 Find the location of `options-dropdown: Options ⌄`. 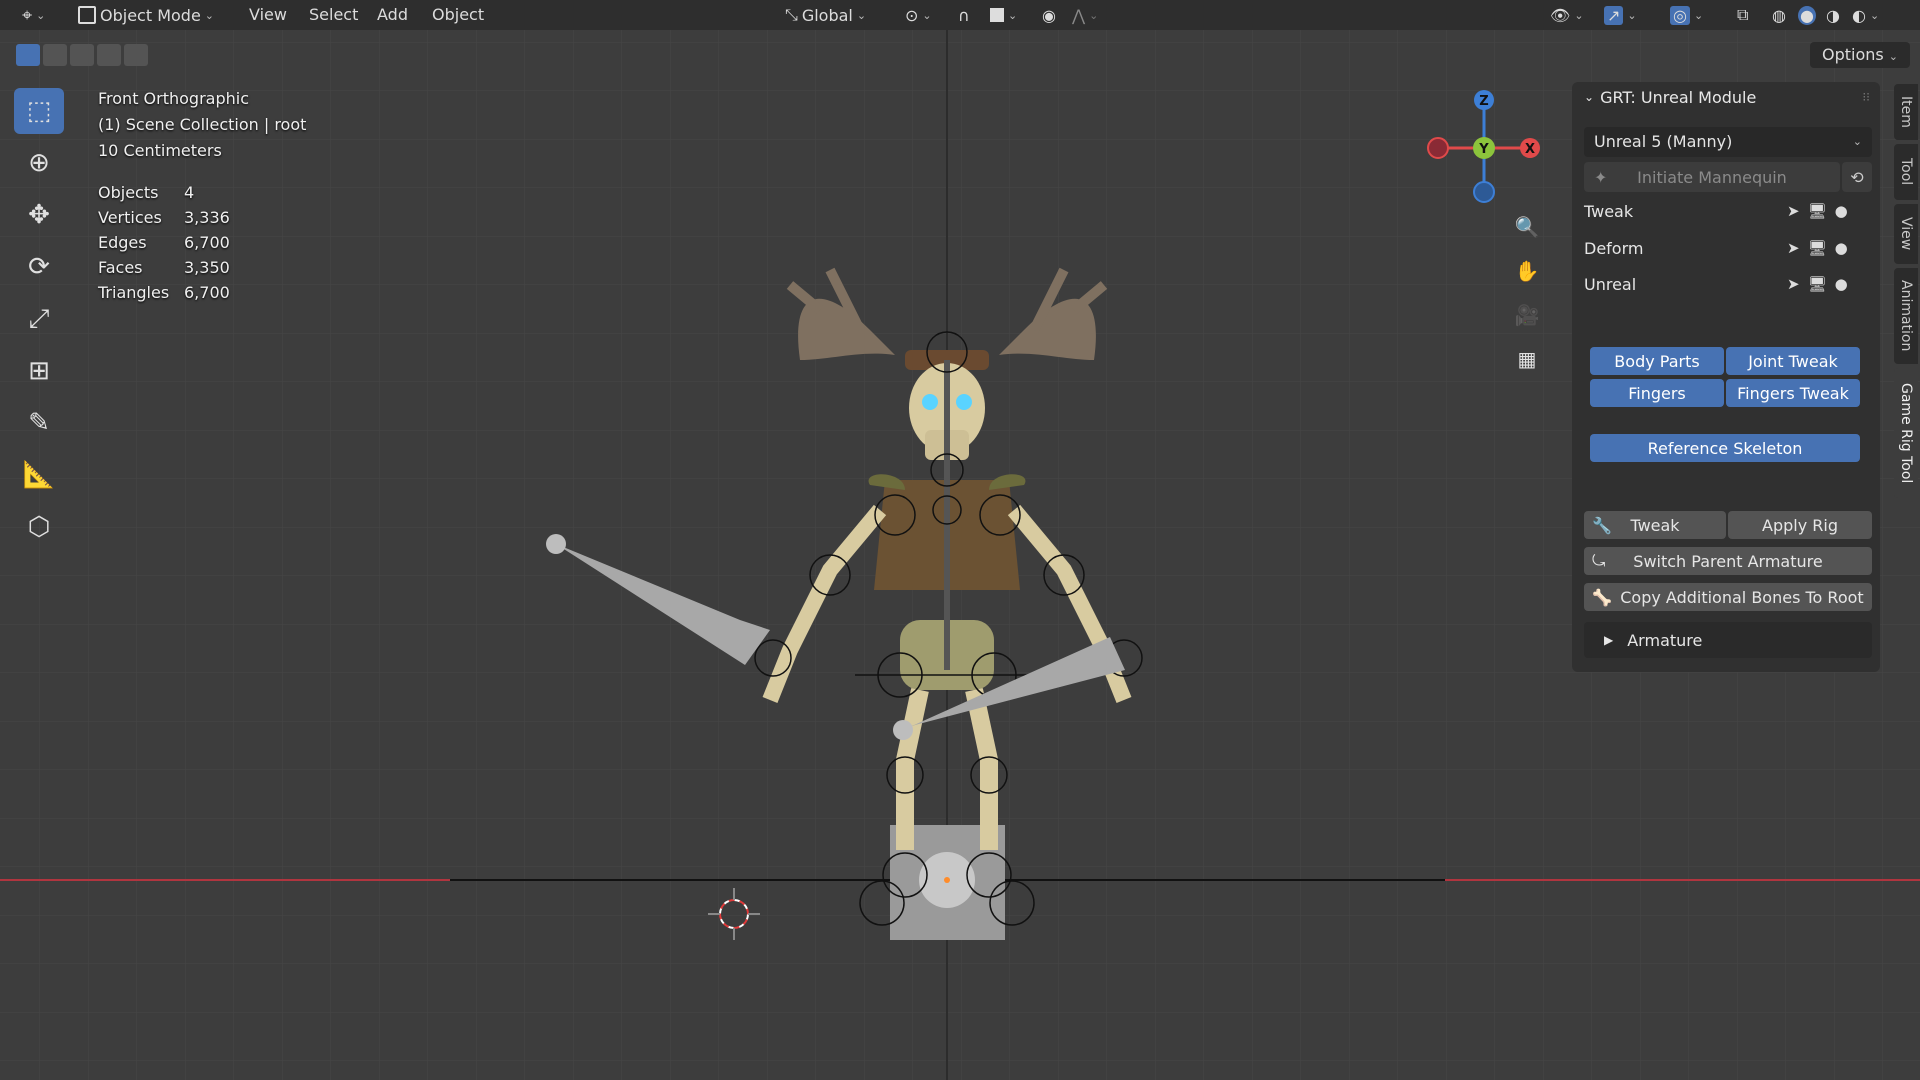

options-dropdown: Options ⌄ is located at coordinates (1860, 55).